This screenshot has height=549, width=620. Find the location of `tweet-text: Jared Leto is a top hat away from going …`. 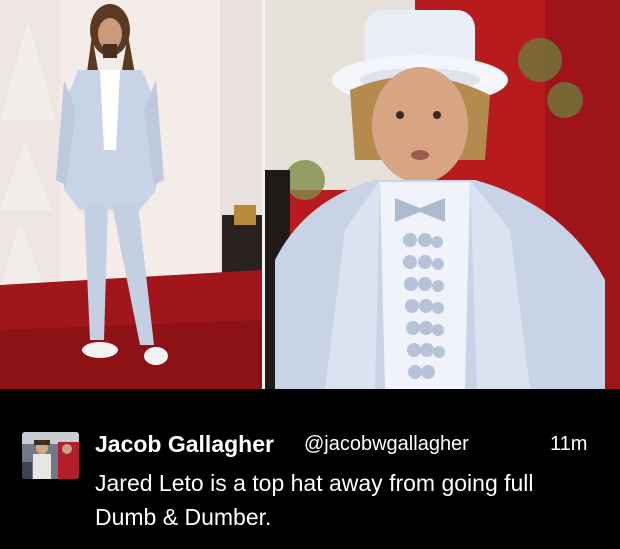

tweet-text: Jared Leto is a top hat away from going … is located at coordinates (314, 500).